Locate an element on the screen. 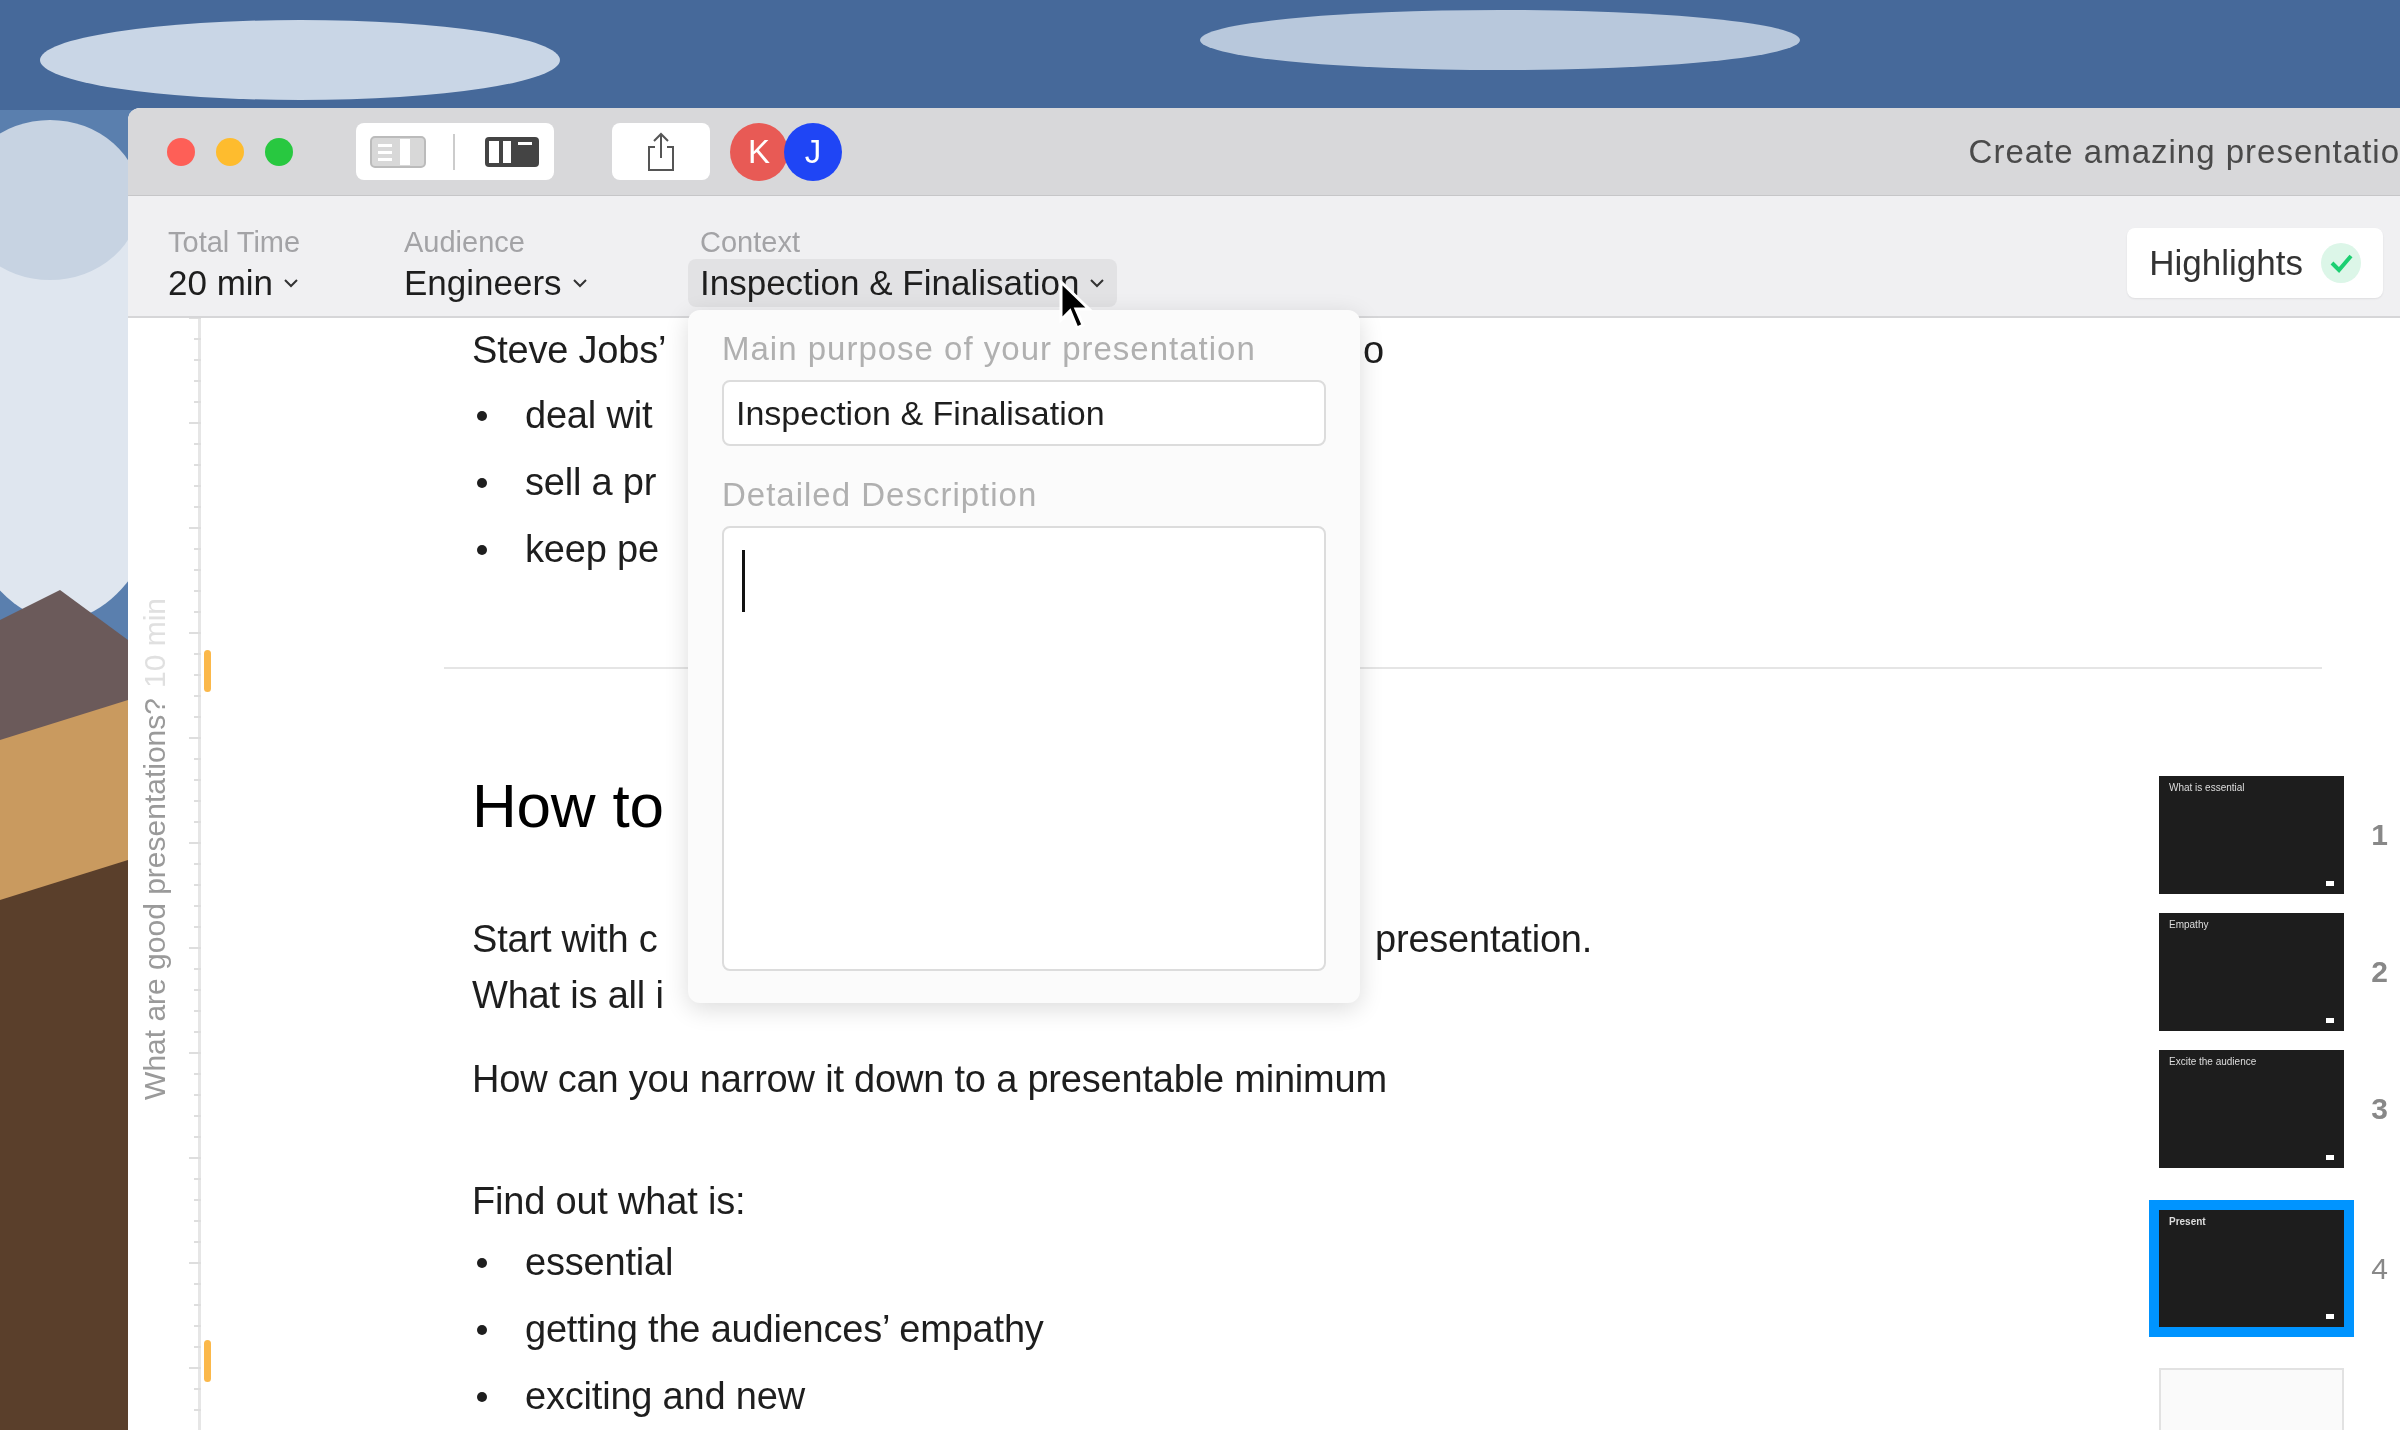 This screenshot has width=2400, height=1430. field-label: Audience is located at coordinates (465, 243).